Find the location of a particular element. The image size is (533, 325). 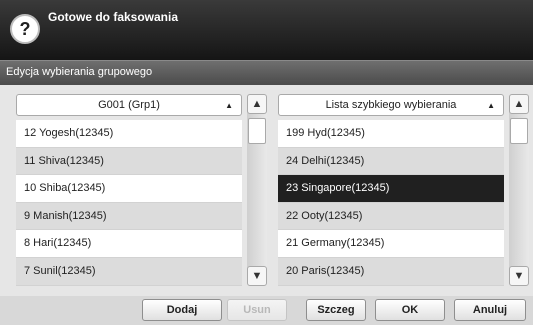

remove-button: Usun is located at coordinates (257, 310).